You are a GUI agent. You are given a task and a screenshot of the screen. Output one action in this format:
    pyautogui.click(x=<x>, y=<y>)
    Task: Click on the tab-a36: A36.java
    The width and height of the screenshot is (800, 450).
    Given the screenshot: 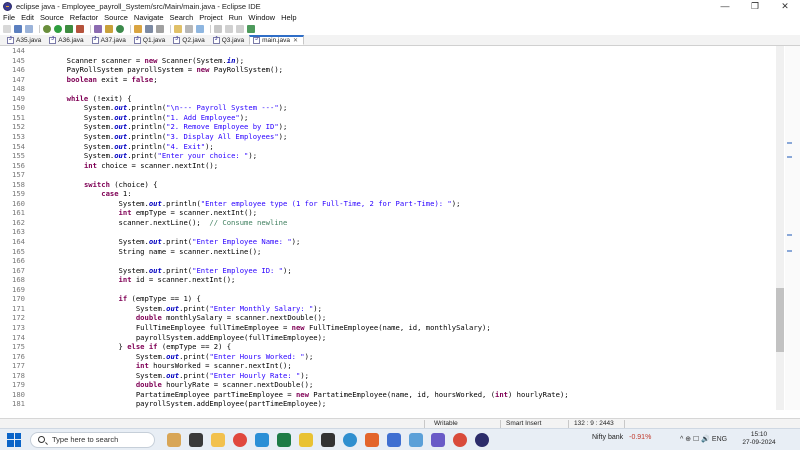 What is the action you would take?
    pyautogui.click(x=67, y=40)
    